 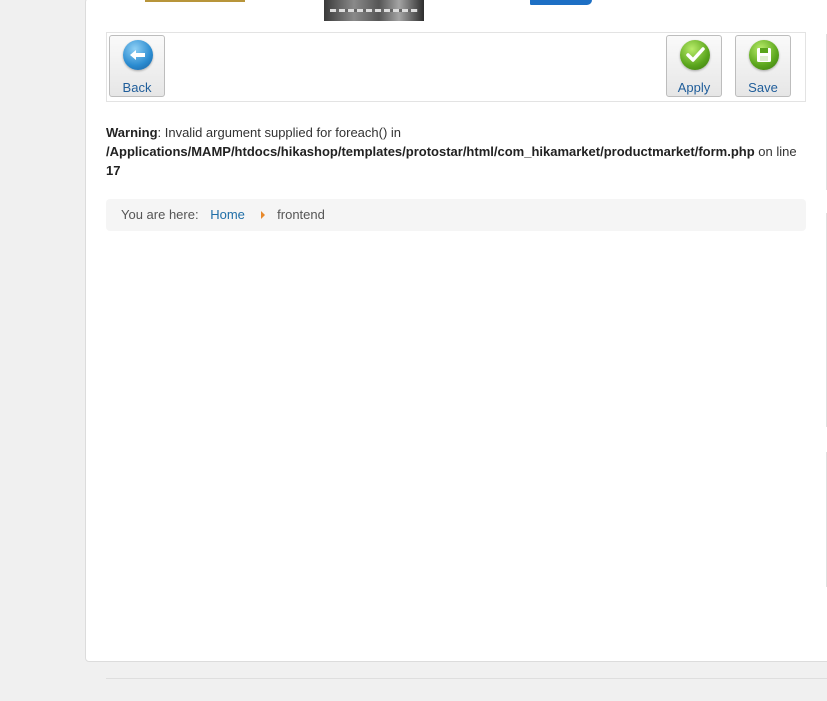 I want to click on back-arrow-icon, so click(x=138, y=55).